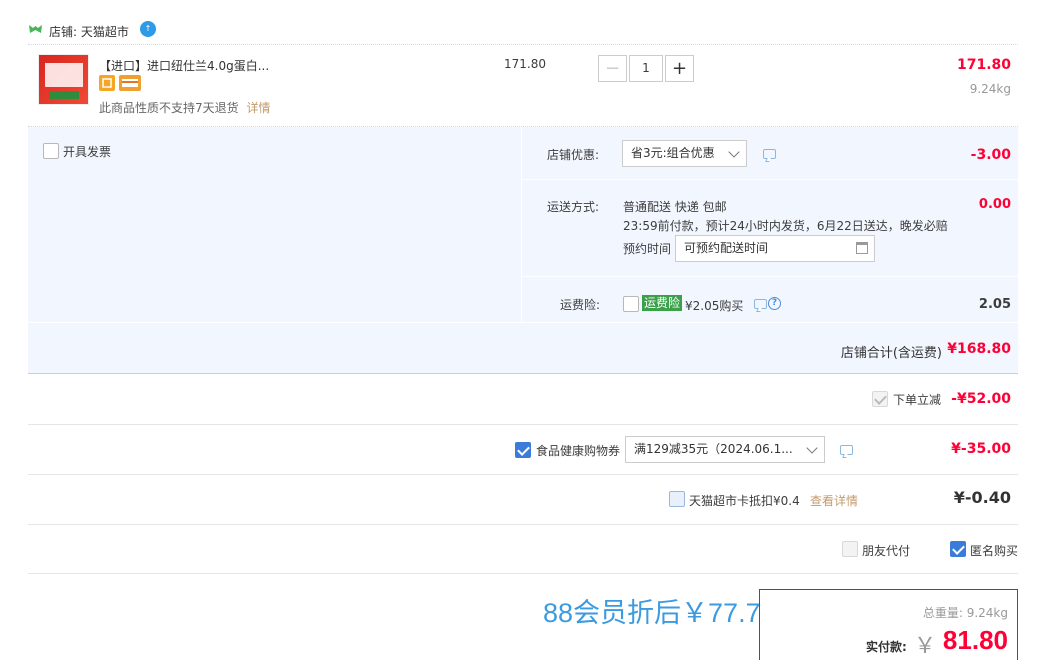 This screenshot has height=660, width=1052. I want to click on schedule-input: 可预约配送时间, so click(775, 248).